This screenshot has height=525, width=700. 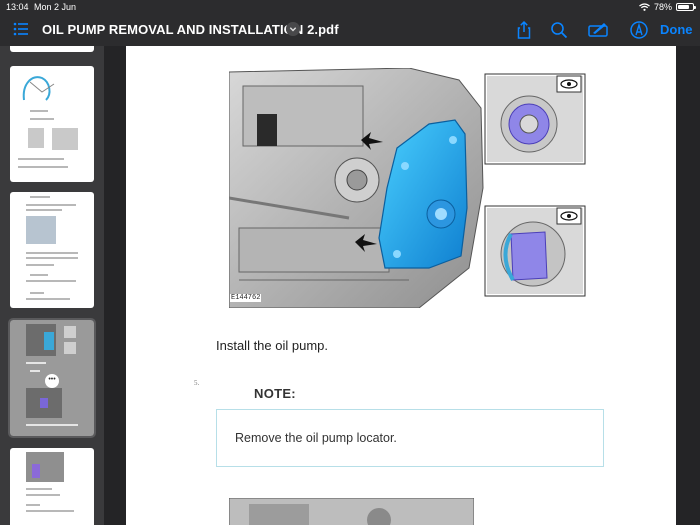 What do you see at coordinates (293, 29) in the screenshot?
I see `chevron-down-icon` at bounding box center [293, 29].